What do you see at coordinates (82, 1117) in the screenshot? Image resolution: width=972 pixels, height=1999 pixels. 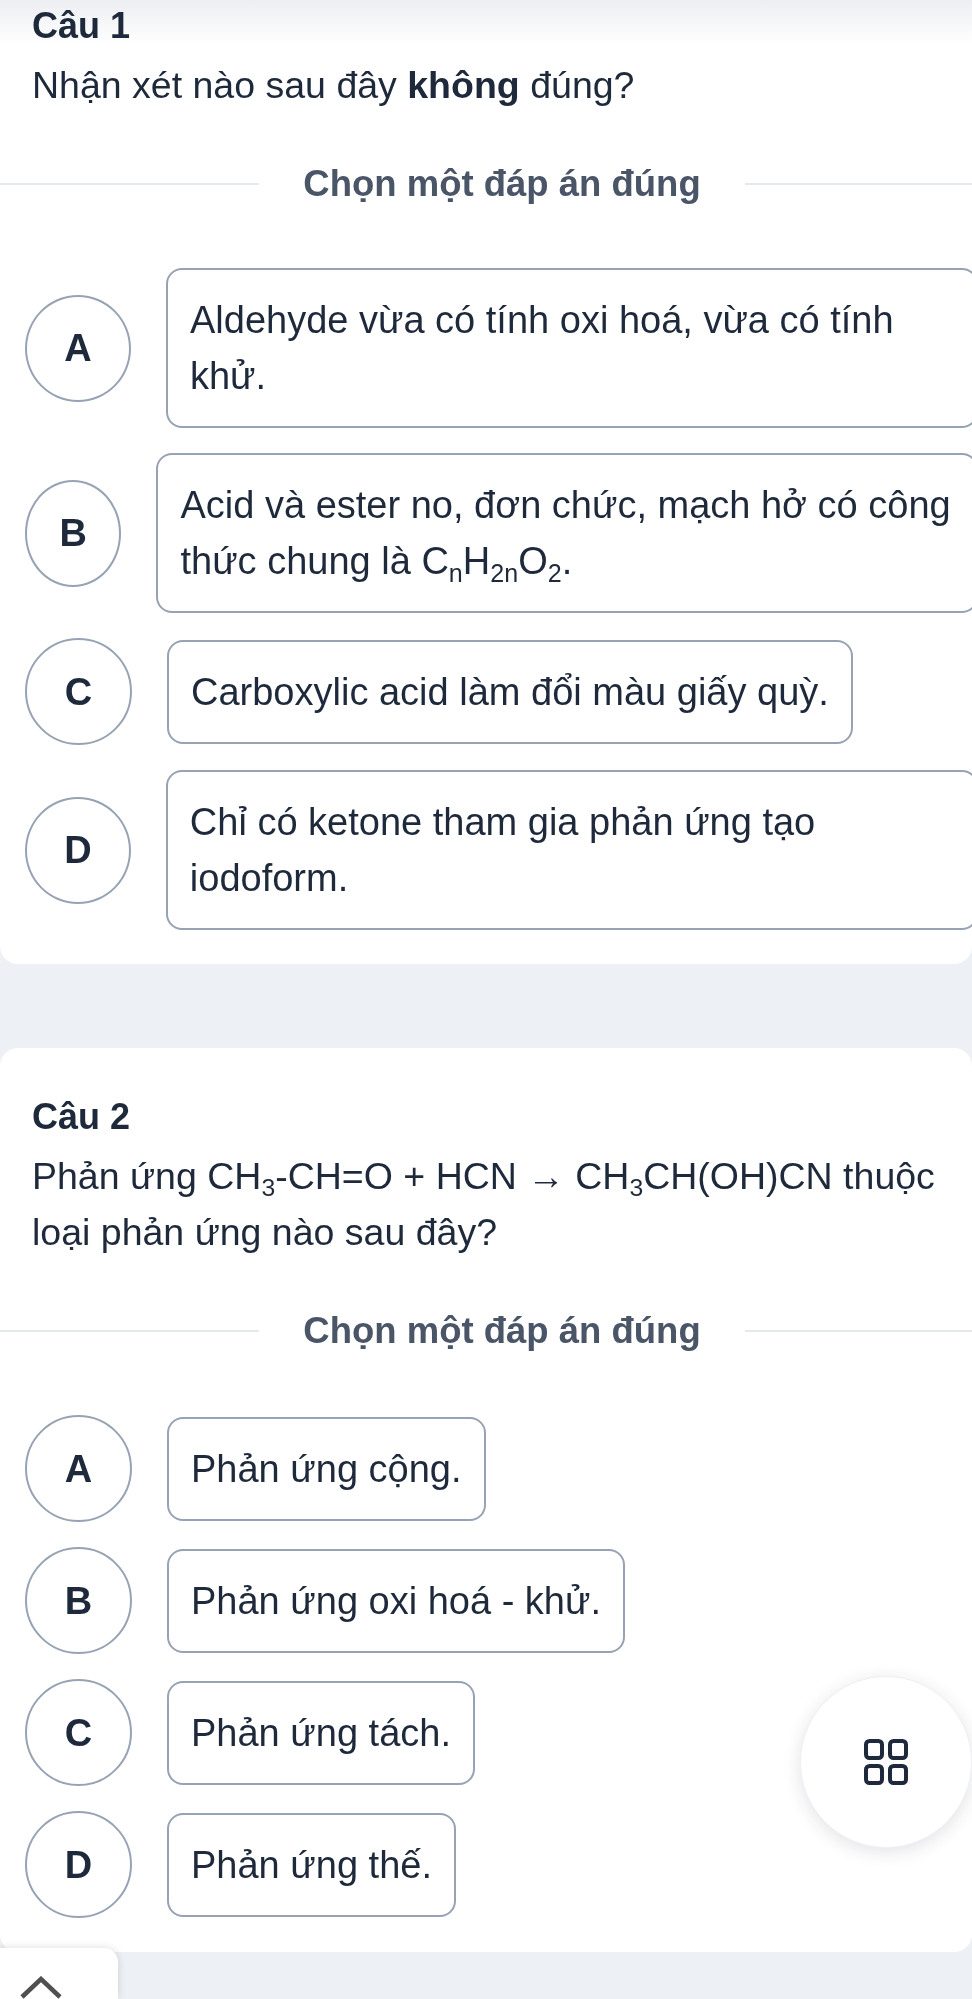 I see `question-number: Câu 2` at bounding box center [82, 1117].